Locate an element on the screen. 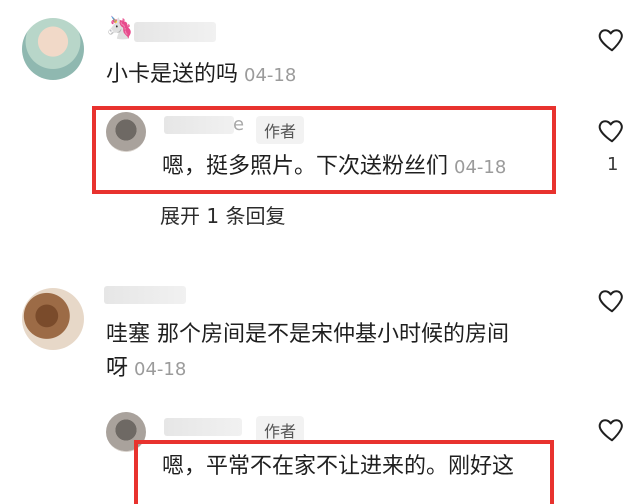 The width and height of the screenshot is (640, 504). like-count: 1 is located at coordinates (613, 164).